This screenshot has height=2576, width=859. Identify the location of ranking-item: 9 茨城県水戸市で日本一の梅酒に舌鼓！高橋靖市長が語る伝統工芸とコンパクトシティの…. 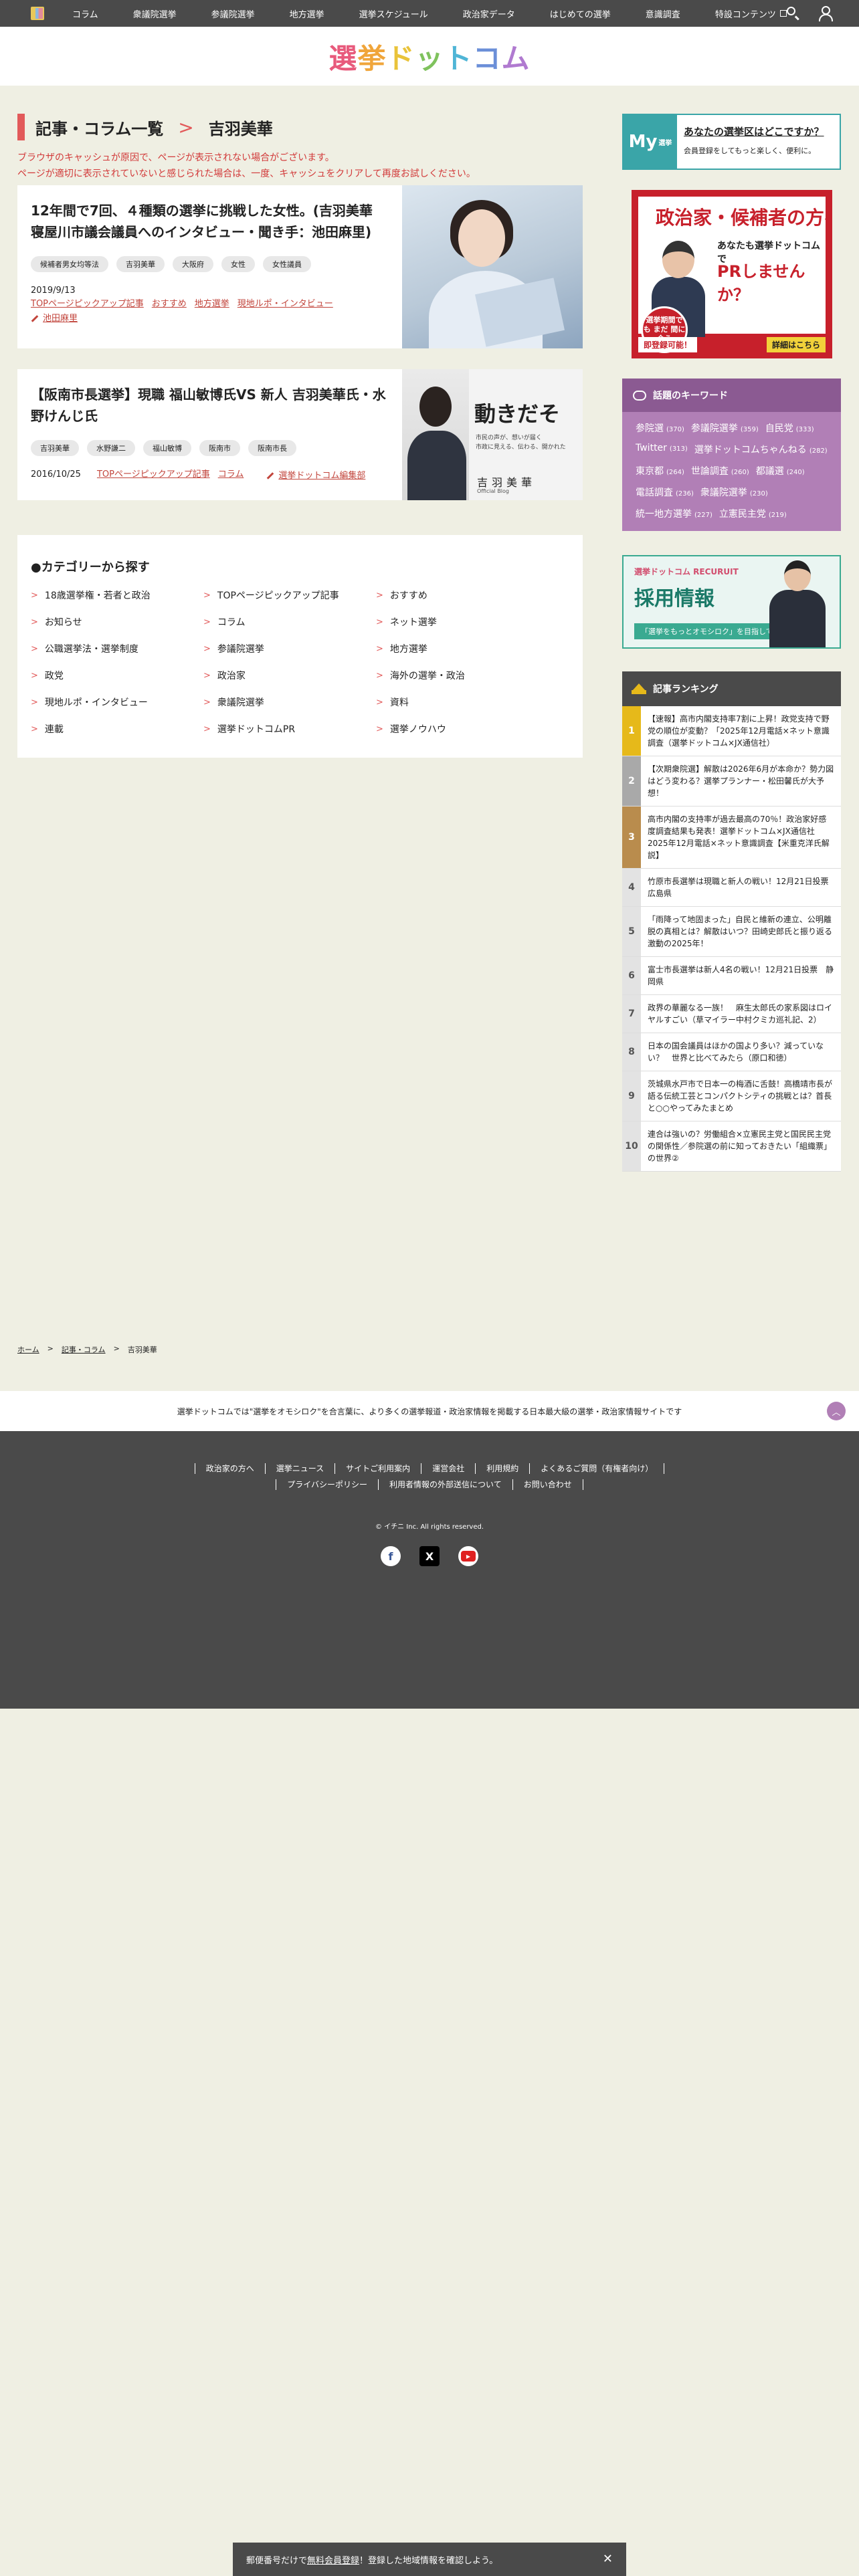
(731, 1096).